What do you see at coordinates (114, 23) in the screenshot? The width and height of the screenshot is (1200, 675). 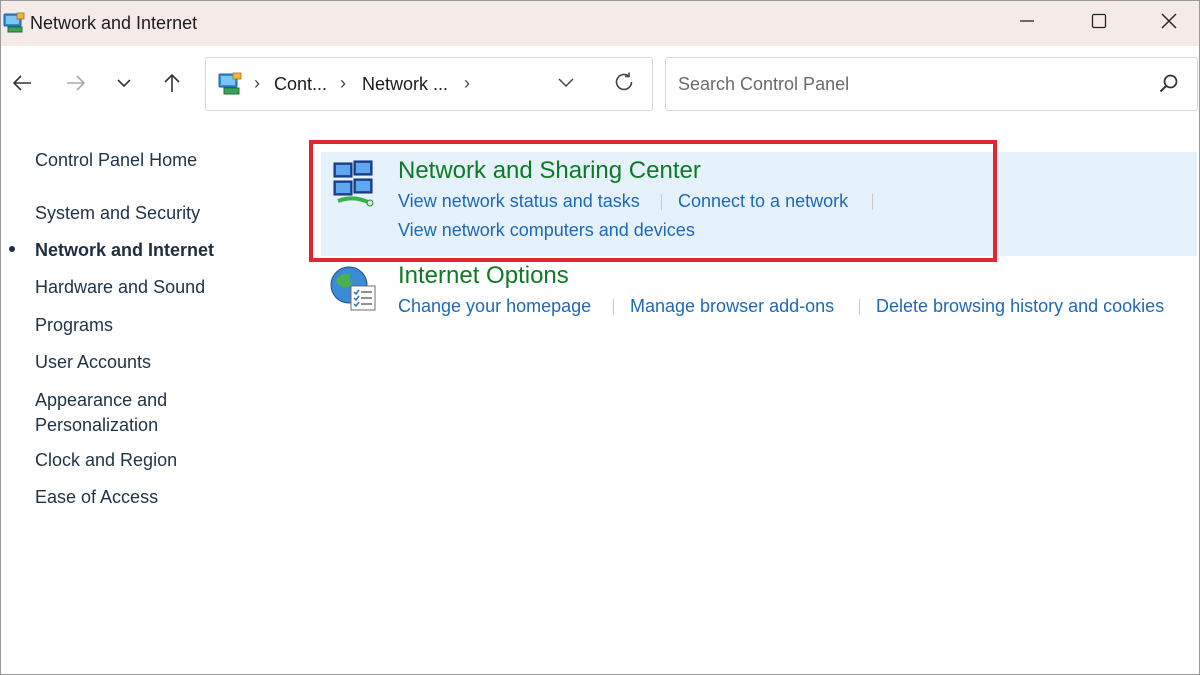 I see `window-title: Network and Internet` at bounding box center [114, 23].